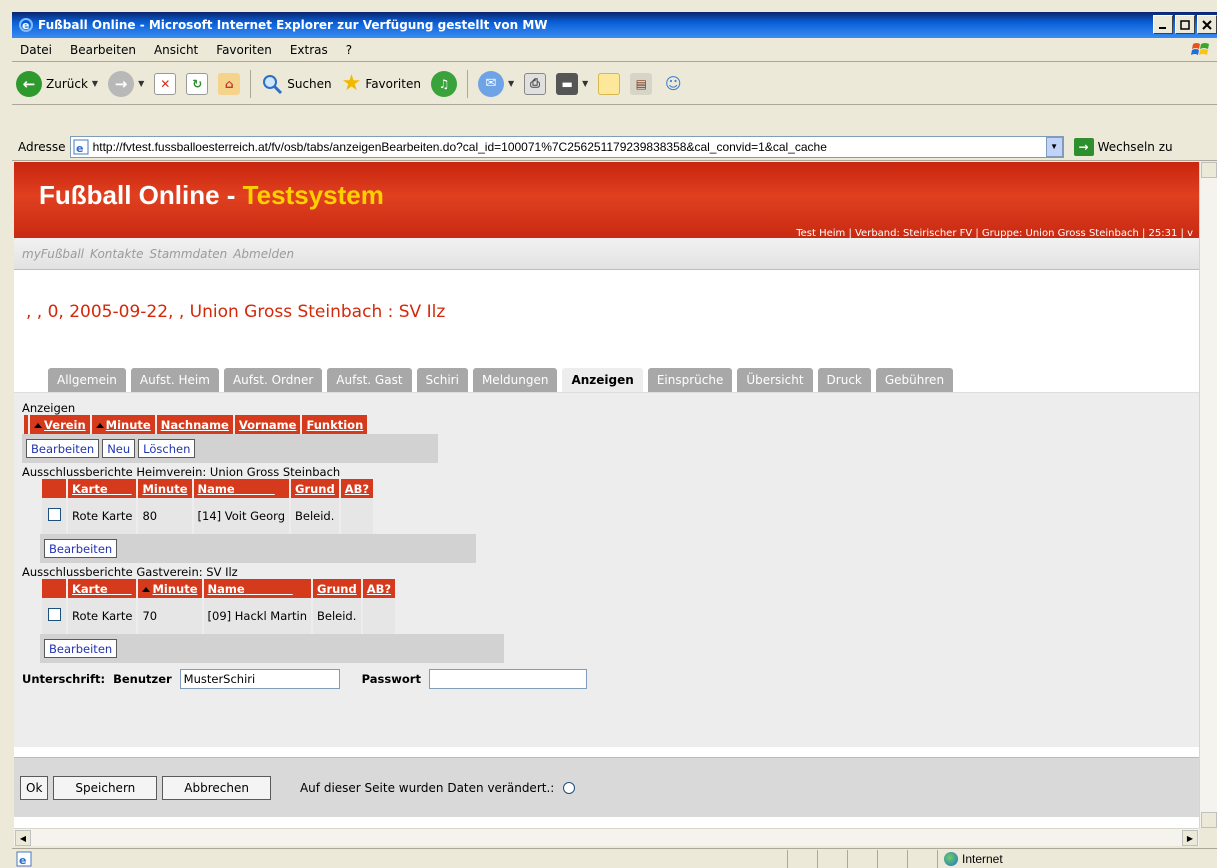 Image resolution: width=1217 pixels, height=868 pixels. Describe the element at coordinates (335, 424) in the screenshot. I see `column-header-funktion: Funktion` at that location.